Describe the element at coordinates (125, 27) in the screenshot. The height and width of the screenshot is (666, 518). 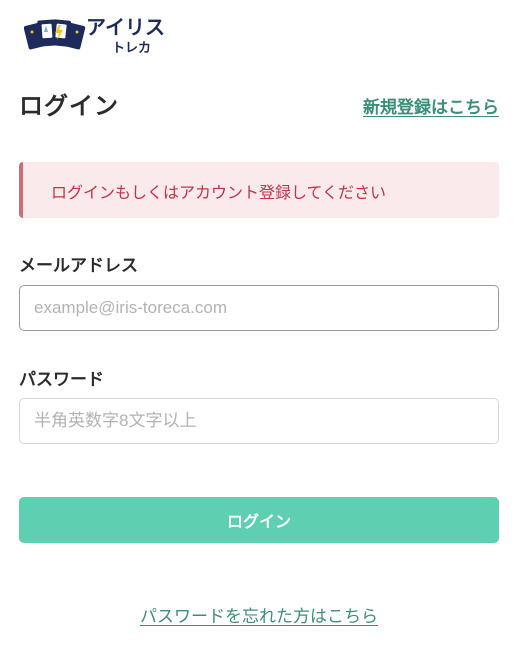
I see `logo-main-text: アイリス` at that location.